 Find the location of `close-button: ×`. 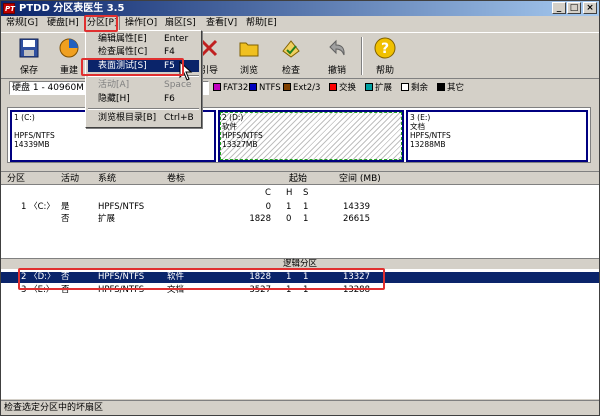

close-button: × is located at coordinates (590, 8).